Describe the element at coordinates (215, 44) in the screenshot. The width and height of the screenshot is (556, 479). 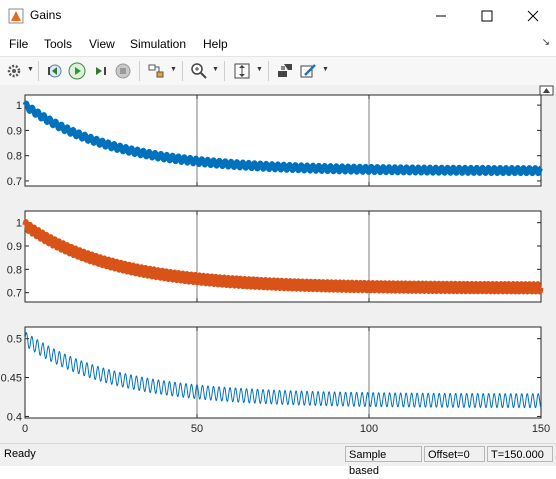
I see `menu-help: Help` at that location.